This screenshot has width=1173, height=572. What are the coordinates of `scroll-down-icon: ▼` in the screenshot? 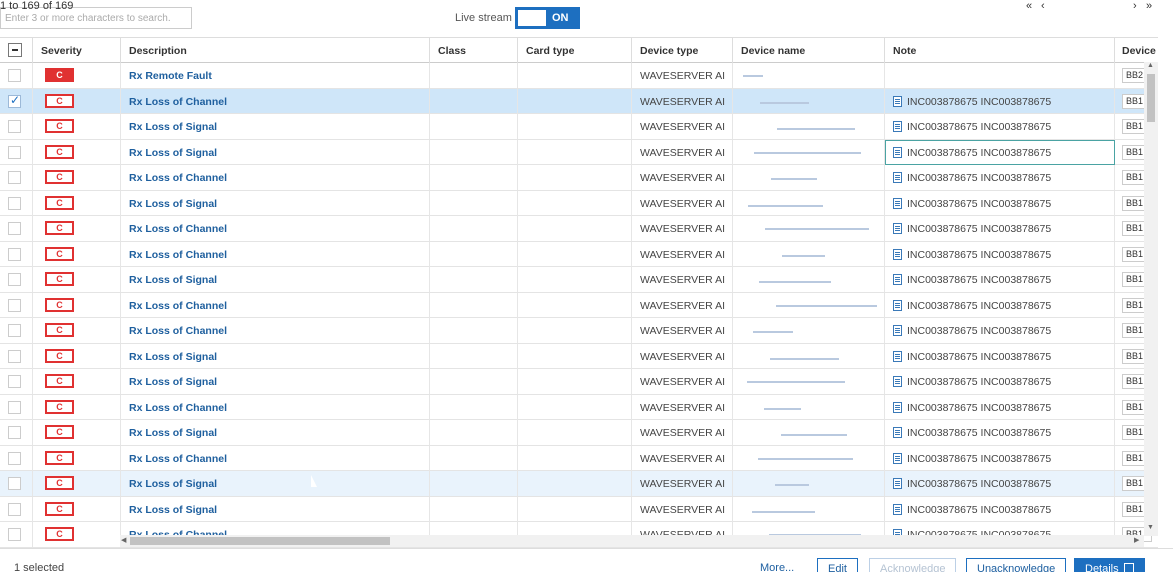 It's located at (1150, 527).